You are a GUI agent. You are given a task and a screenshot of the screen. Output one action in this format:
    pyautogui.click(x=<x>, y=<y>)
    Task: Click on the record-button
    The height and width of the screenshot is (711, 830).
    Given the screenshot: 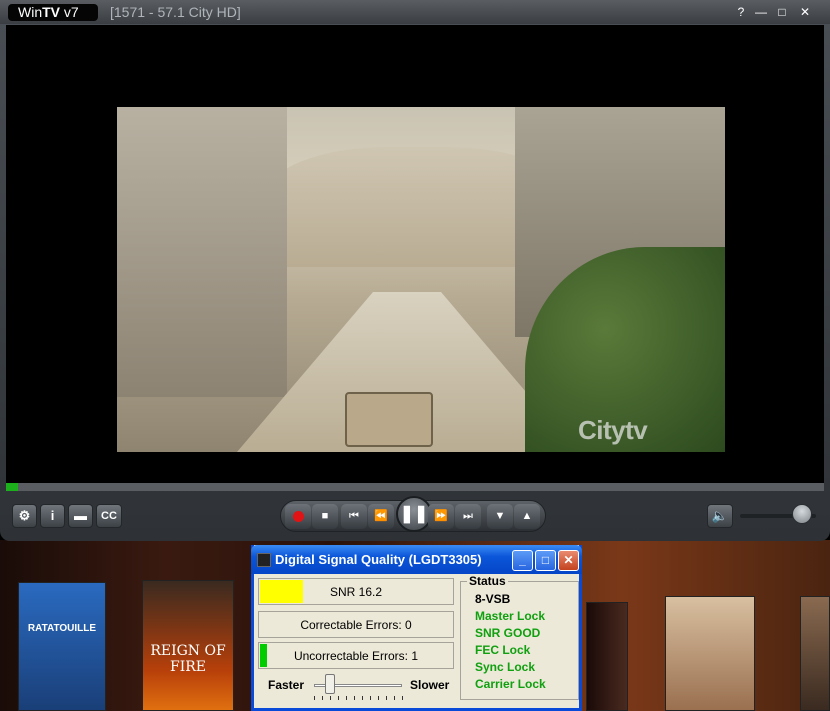 What is the action you would take?
    pyautogui.click(x=298, y=516)
    